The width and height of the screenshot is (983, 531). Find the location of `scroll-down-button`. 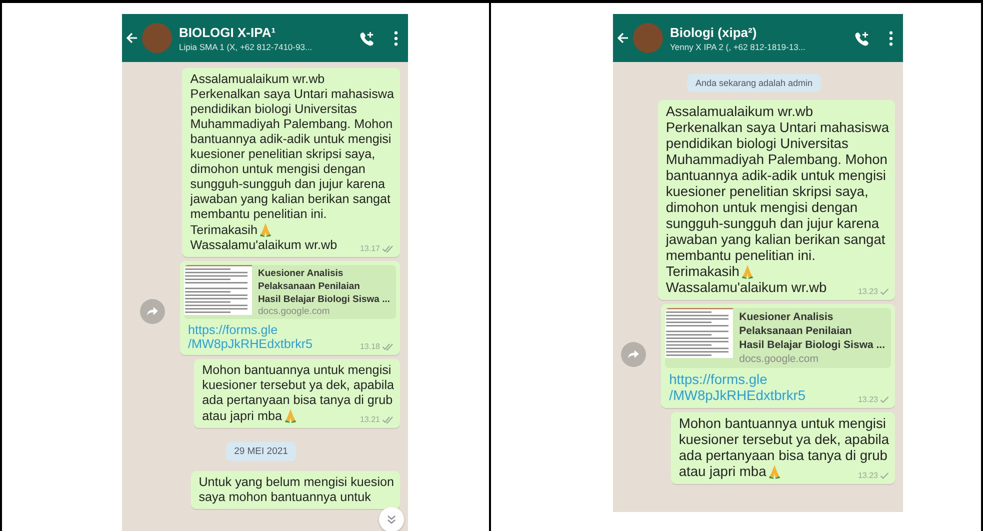

scroll-down-button is located at coordinates (391, 519).